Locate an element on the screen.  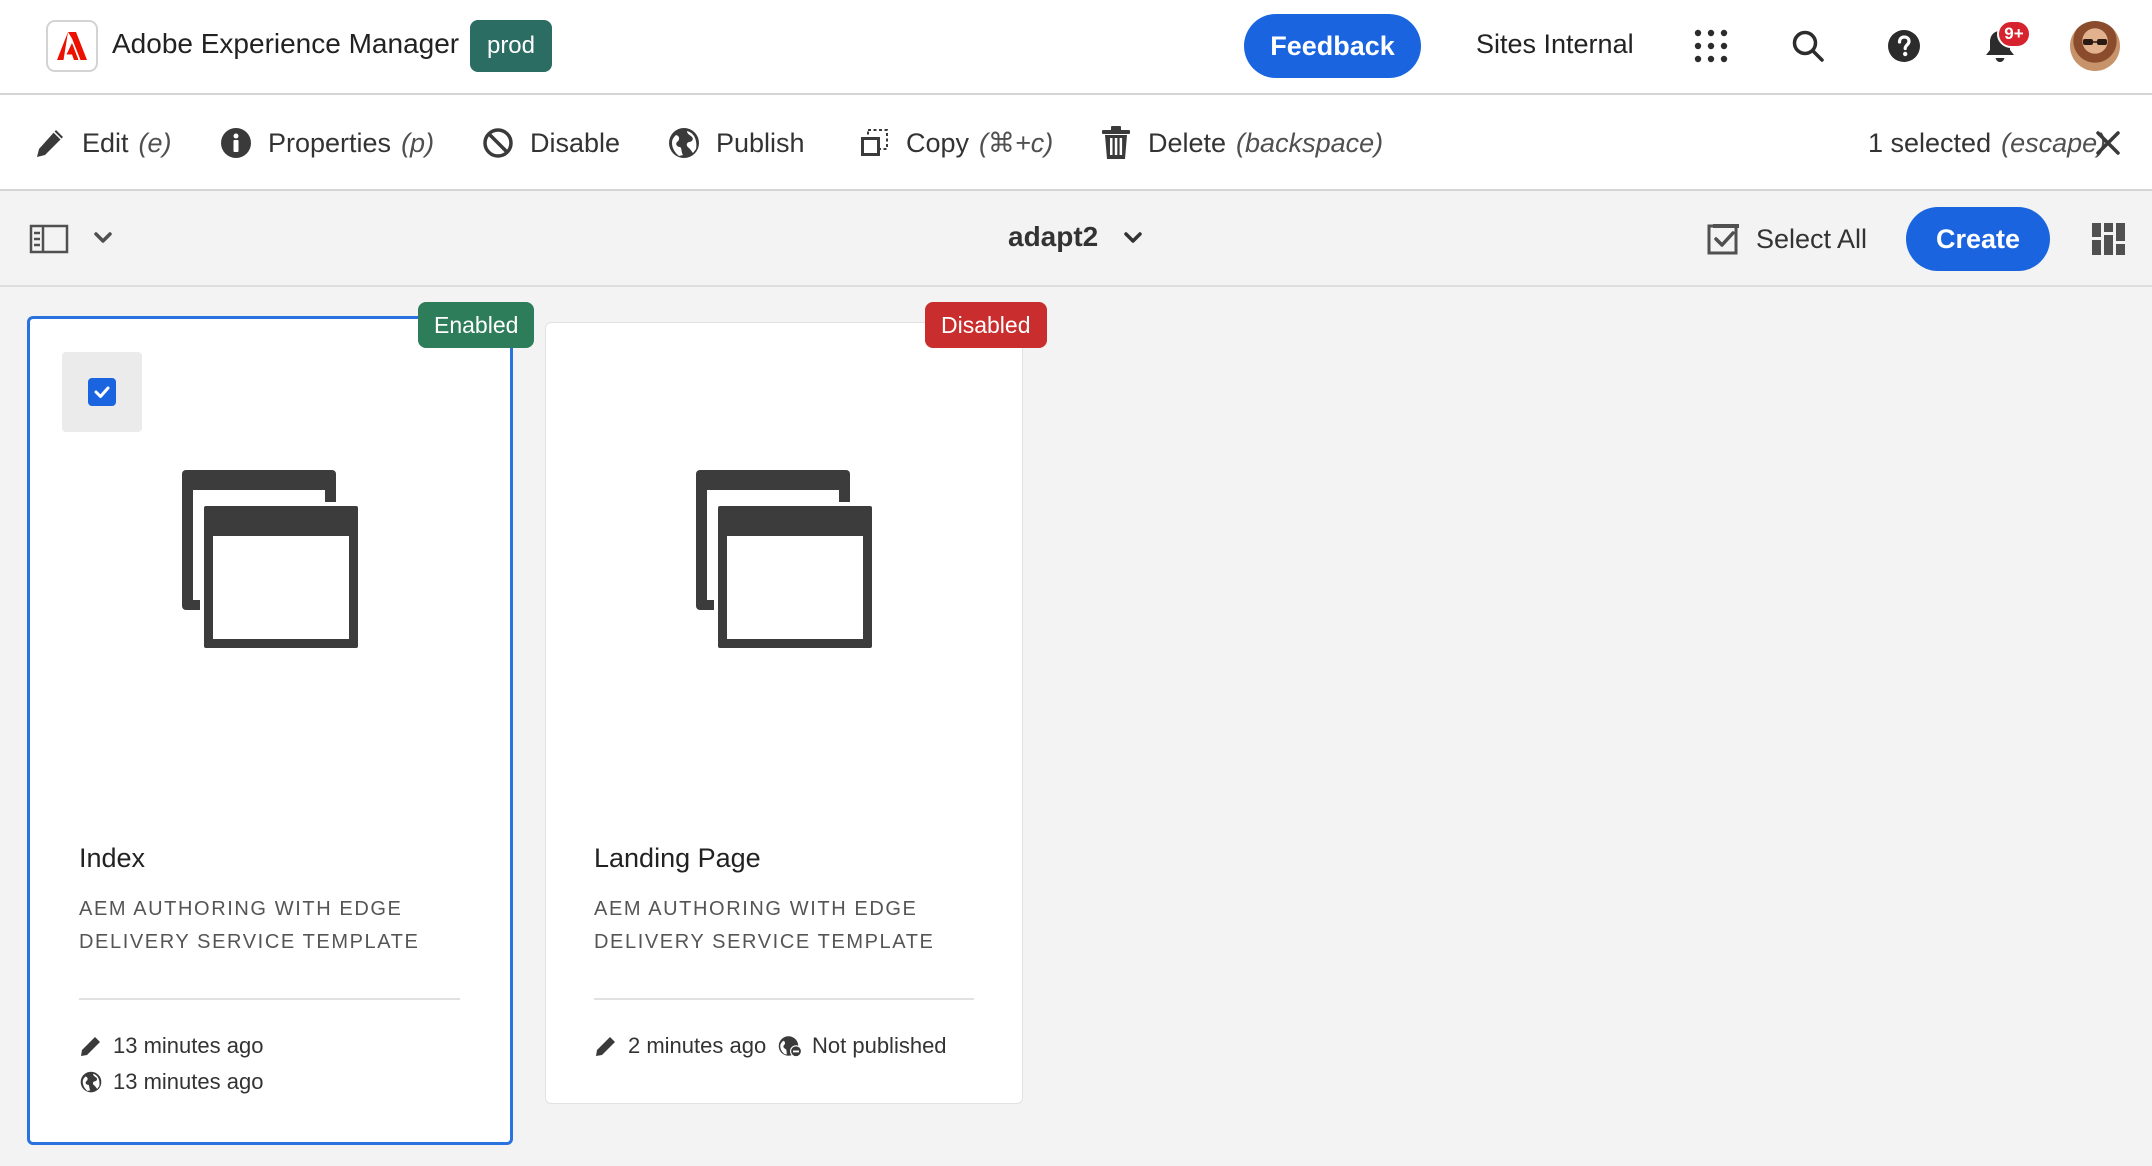
close-icon is located at coordinates (2108, 143).